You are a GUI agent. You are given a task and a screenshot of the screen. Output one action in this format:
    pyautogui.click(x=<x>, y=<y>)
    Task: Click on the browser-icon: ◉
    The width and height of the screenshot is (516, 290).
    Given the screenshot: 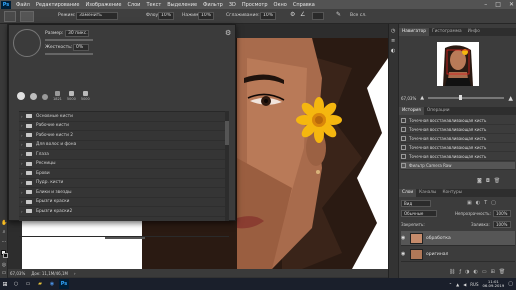 What is the action you would take?
    pyautogui.click(x=52, y=284)
    